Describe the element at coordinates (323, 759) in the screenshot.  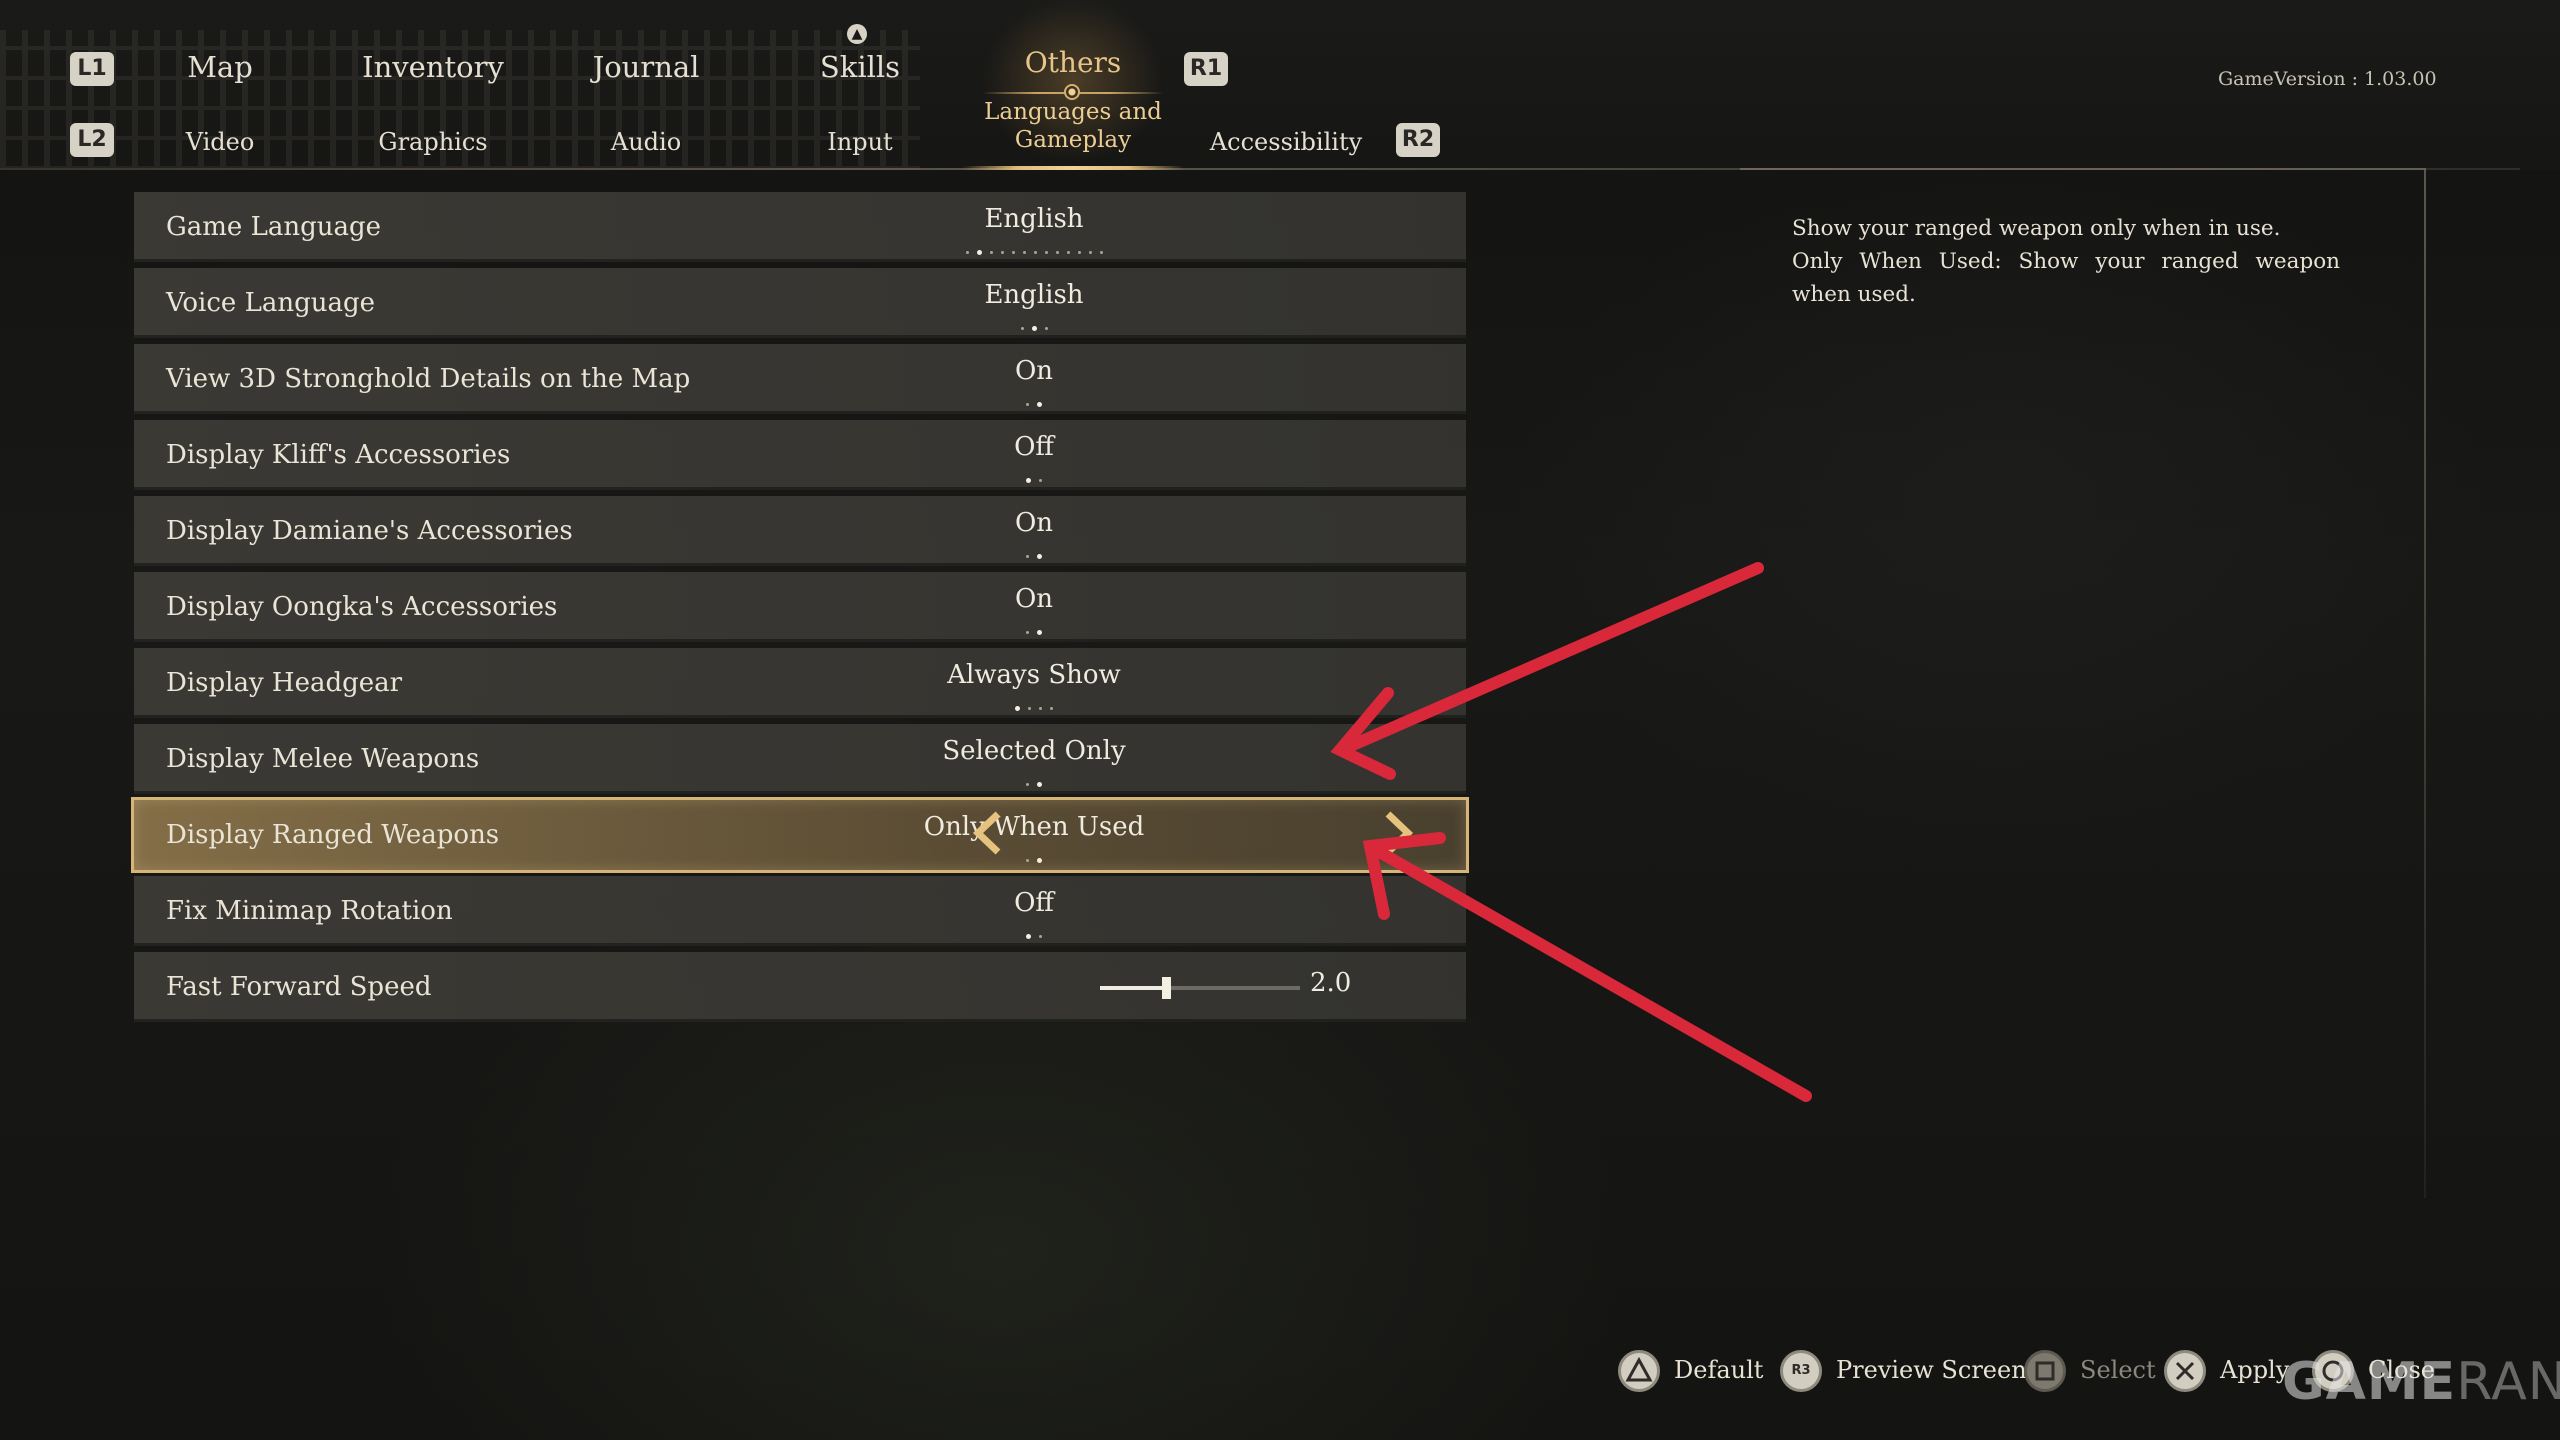
I see `setting-label: Display Melee Weapons` at that location.